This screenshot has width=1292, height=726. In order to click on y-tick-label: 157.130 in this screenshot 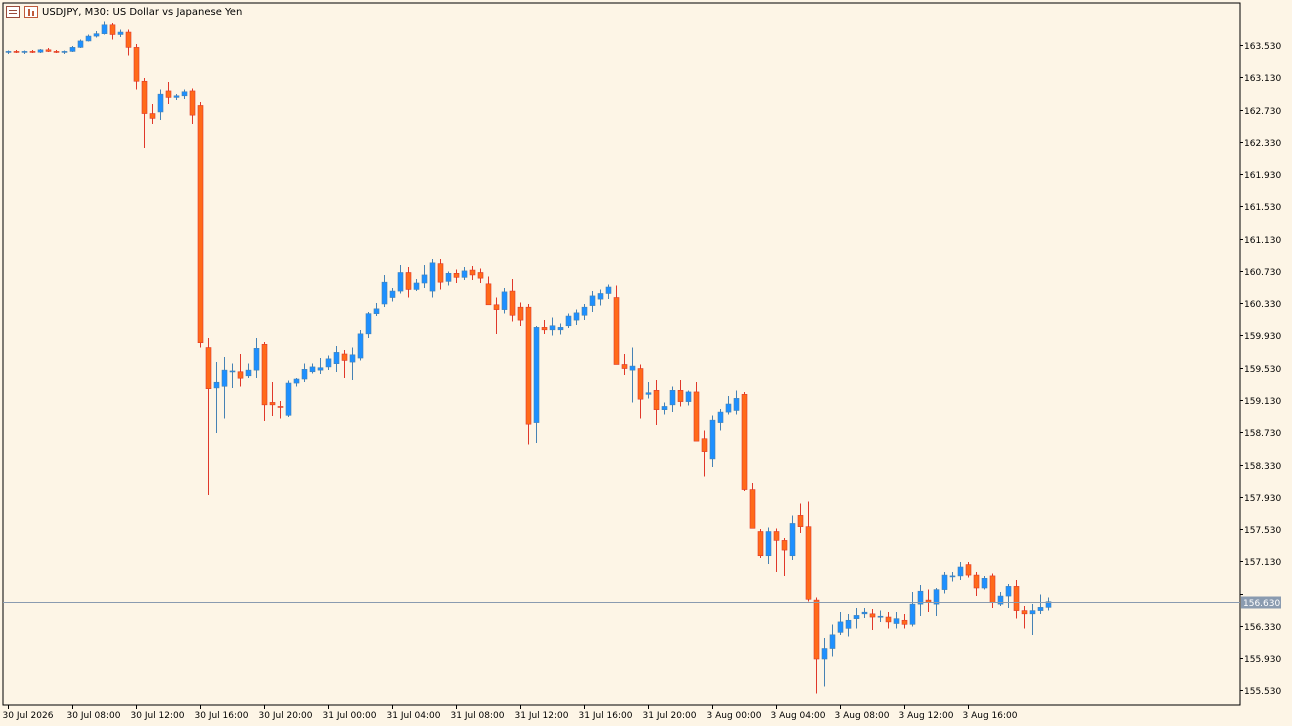, I will do `click(1262, 563)`.